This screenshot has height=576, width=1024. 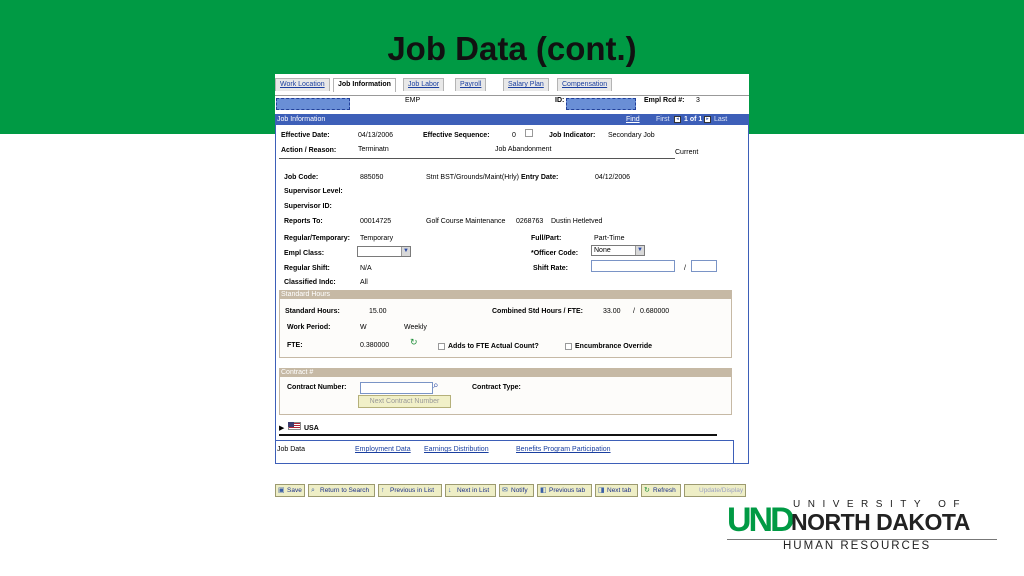 What do you see at coordinates (313, 191) in the screenshot?
I see `supervisor-level-label: Supervisor Level:` at bounding box center [313, 191].